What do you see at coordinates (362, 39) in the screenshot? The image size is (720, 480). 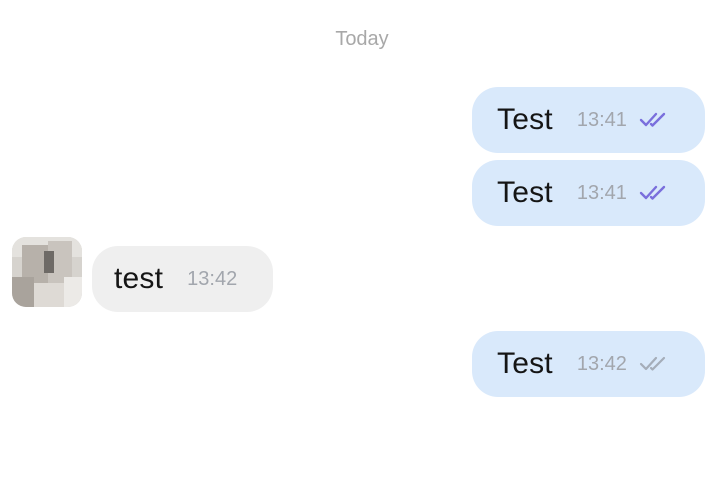 I see `date-separator: Today` at bounding box center [362, 39].